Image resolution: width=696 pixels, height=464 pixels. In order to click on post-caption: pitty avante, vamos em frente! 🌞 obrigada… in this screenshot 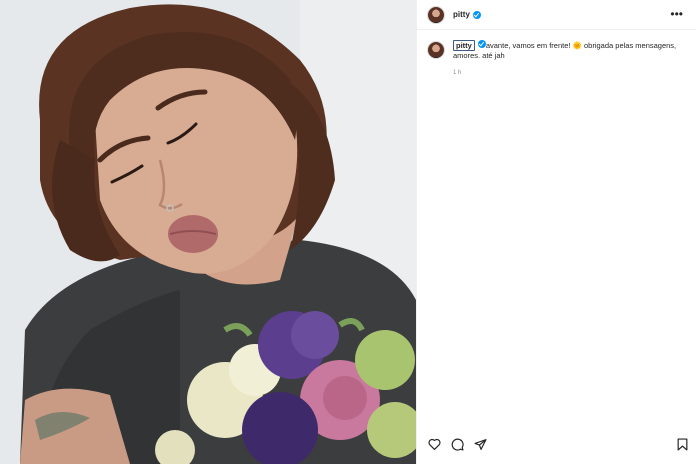, I will do `click(558, 59)`.